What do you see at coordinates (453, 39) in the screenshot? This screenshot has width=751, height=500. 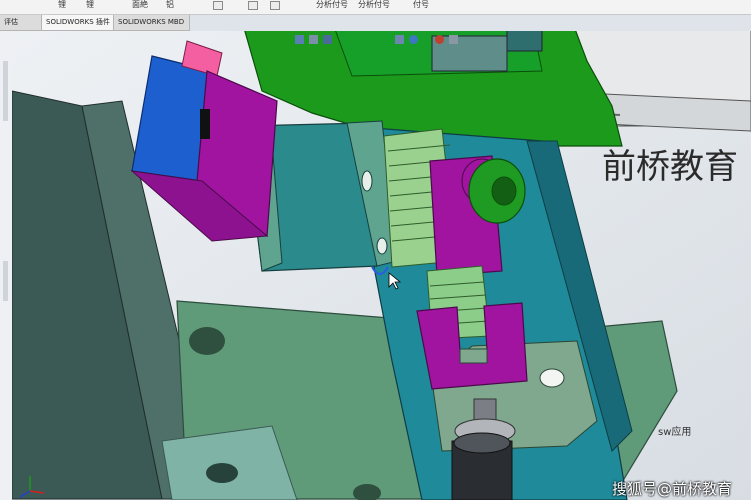 I see `view-settings-icon` at bounding box center [453, 39].